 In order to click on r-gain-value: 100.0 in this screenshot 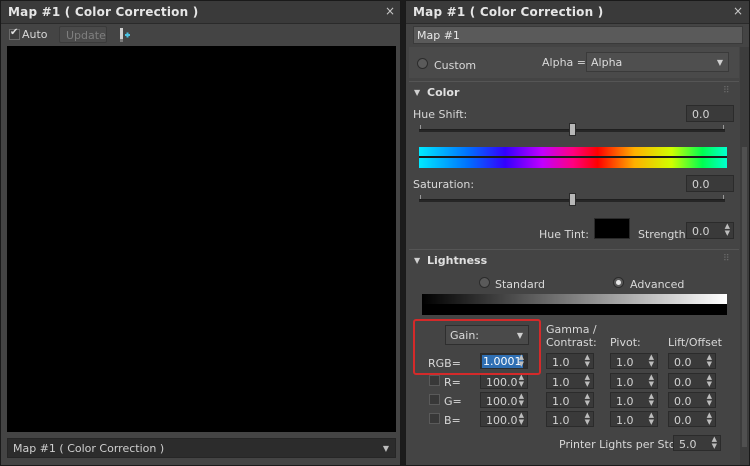, I will do `click(502, 382)`.